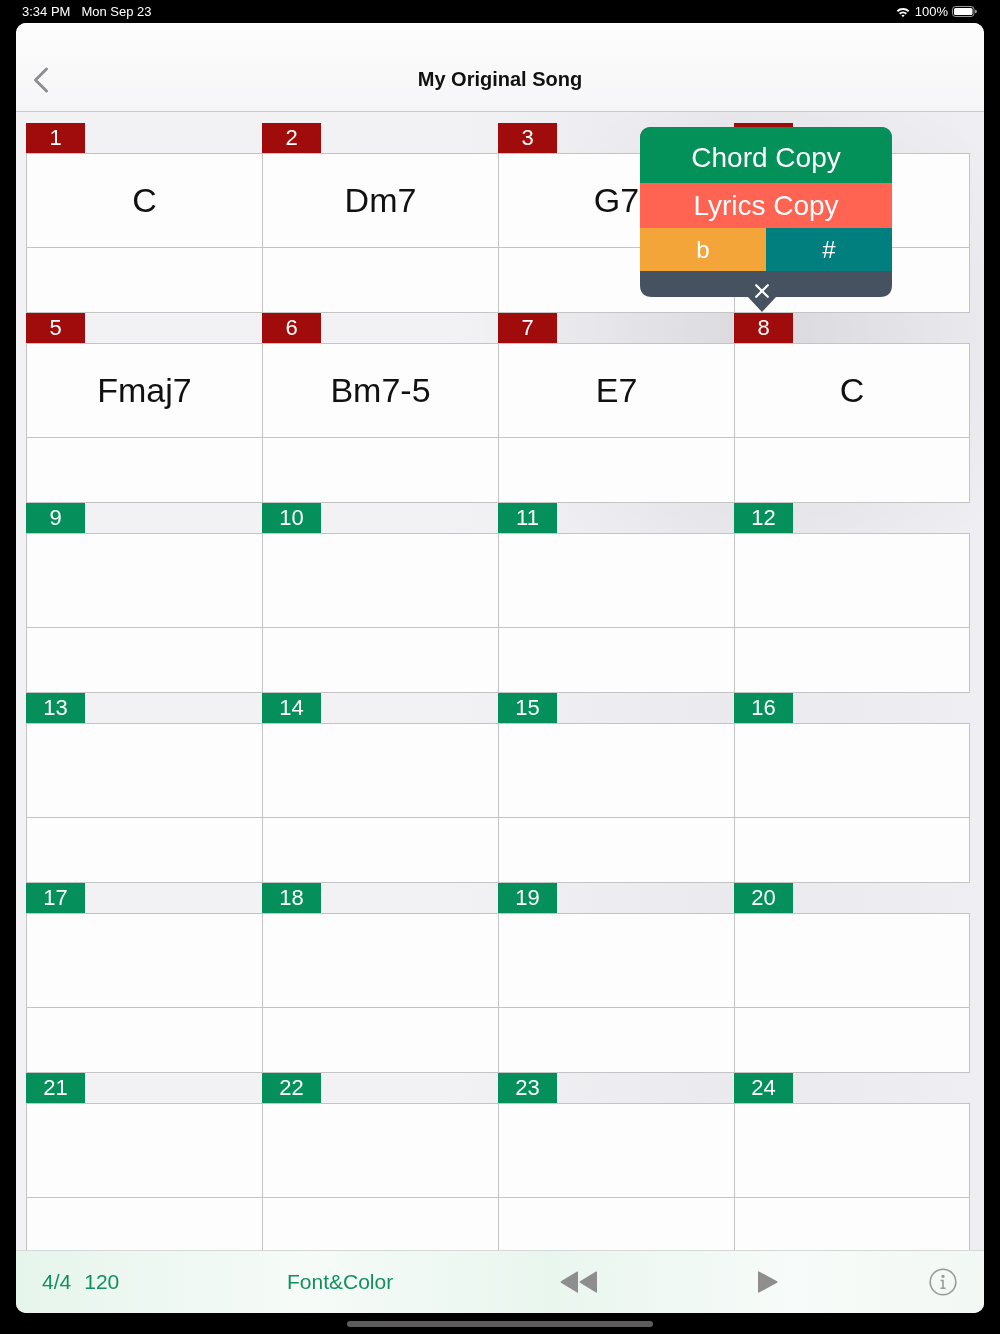 Image resolution: width=1000 pixels, height=1334 pixels. I want to click on bar-number: 19, so click(527, 898).